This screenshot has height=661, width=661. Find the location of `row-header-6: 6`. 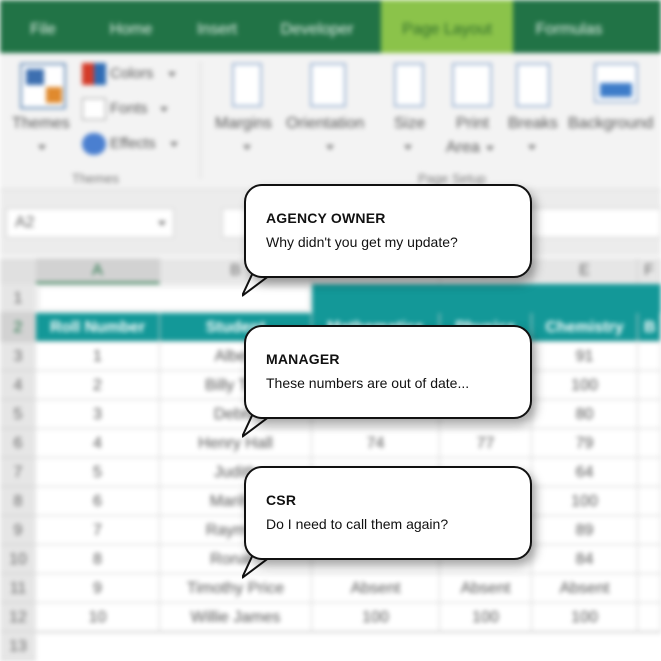

row-header-6: 6 is located at coordinates (18, 443).